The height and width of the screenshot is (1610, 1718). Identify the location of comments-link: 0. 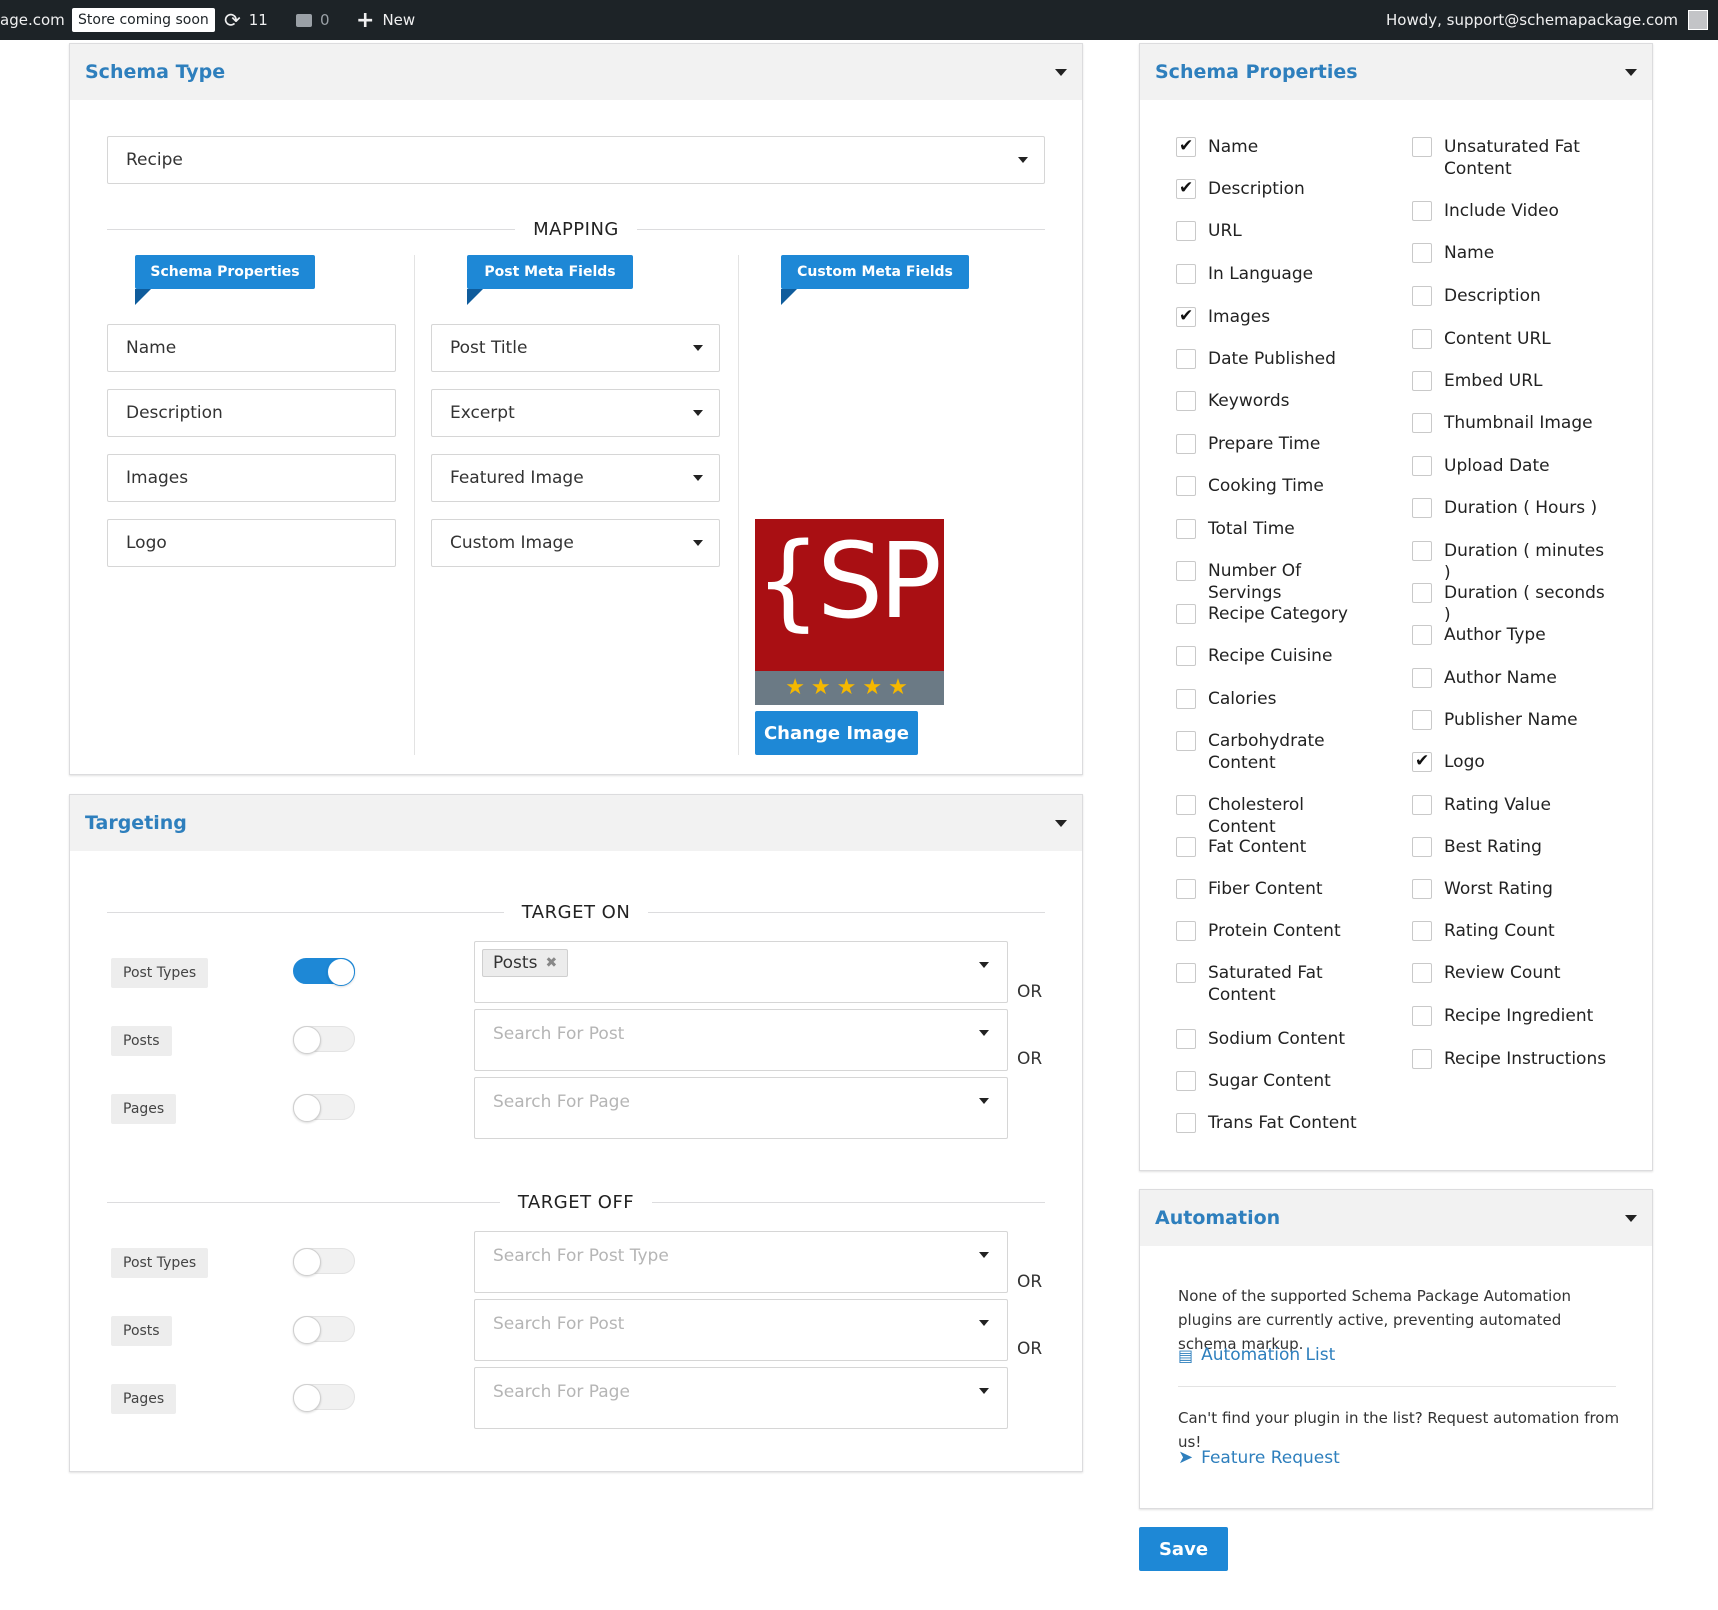
(313, 20).